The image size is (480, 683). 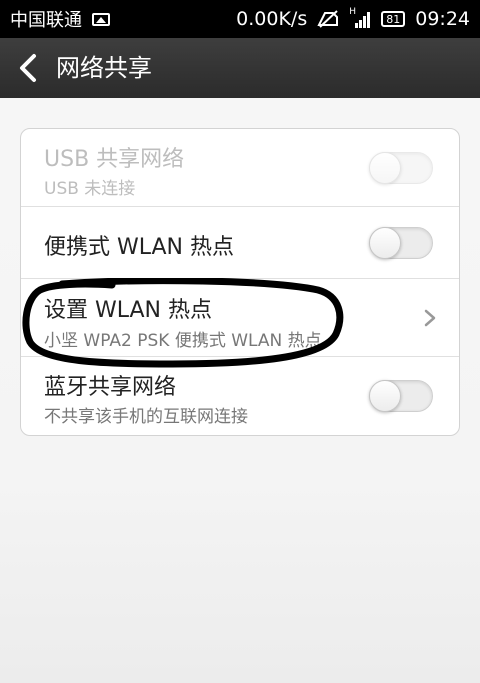 I want to click on hand-drawn-circle-annotation, so click(x=183, y=323).